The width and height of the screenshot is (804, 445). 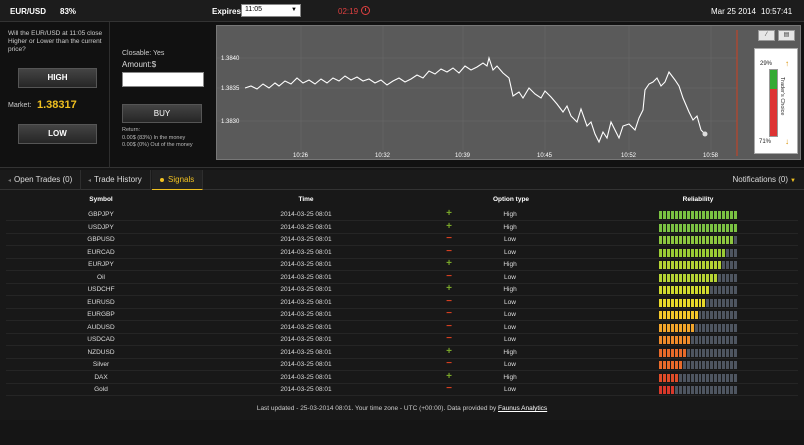 What do you see at coordinates (101, 252) in the screenshot?
I see `signal-symbol: EURCAD` at bounding box center [101, 252].